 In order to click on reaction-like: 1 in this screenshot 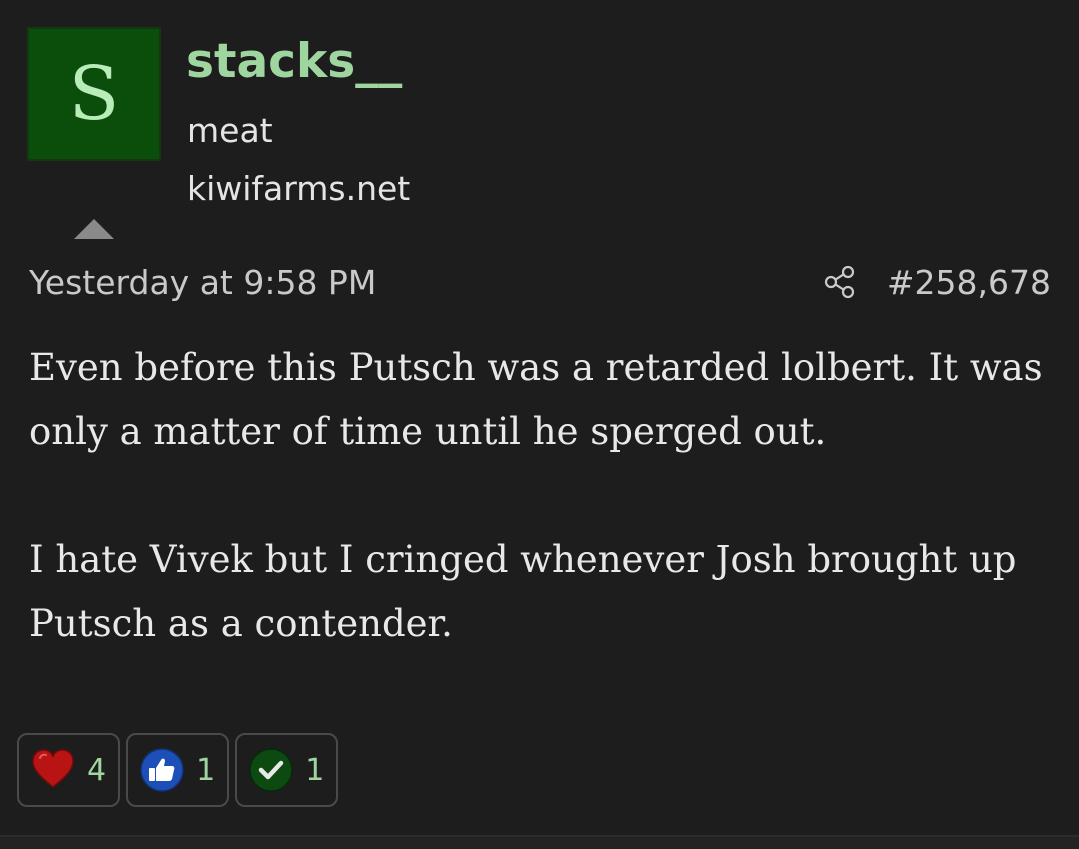, I will do `click(178, 770)`.